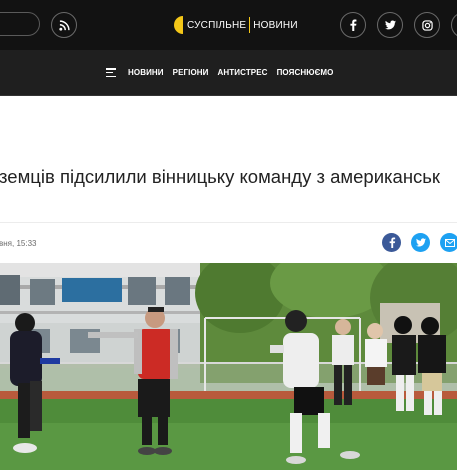 The width and height of the screenshot is (457, 470). What do you see at coordinates (275, 25) in the screenshot?
I see `logo-text-right: НОВИНИ` at bounding box center [275, 25].